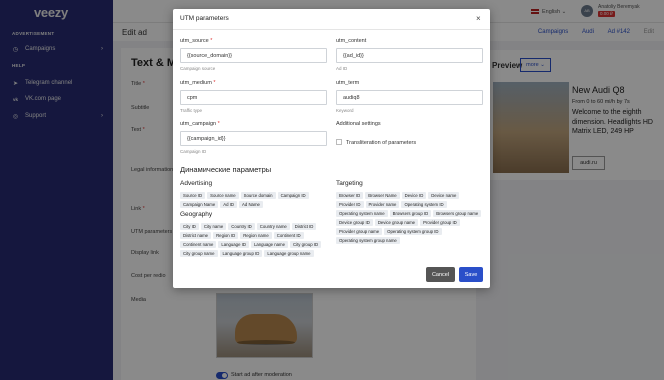 The image size is (664, 380). Describe the element at coordinates (382, 204) in the screenshot. I see `param-tag: Provider name` at that location.